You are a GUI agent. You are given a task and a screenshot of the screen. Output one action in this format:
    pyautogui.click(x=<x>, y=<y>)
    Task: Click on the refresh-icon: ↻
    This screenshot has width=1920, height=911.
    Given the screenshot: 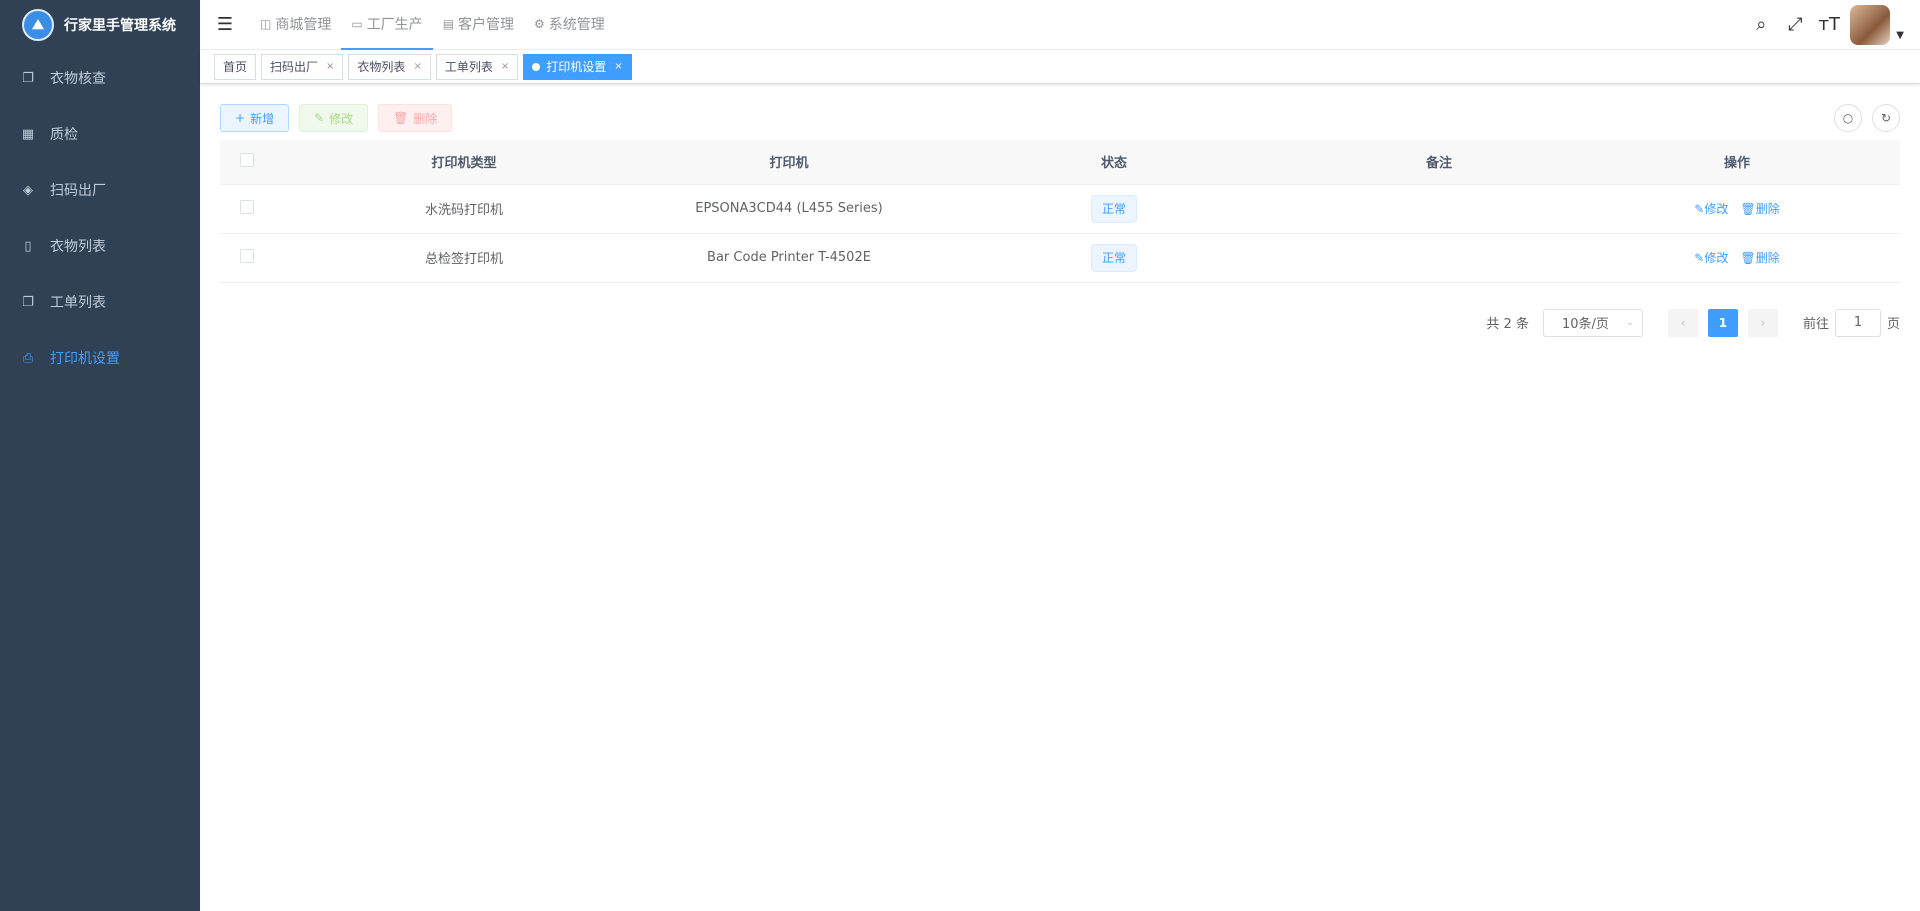 What is the action you would take?
    pyautogui.click(x=1886, y=118)
    